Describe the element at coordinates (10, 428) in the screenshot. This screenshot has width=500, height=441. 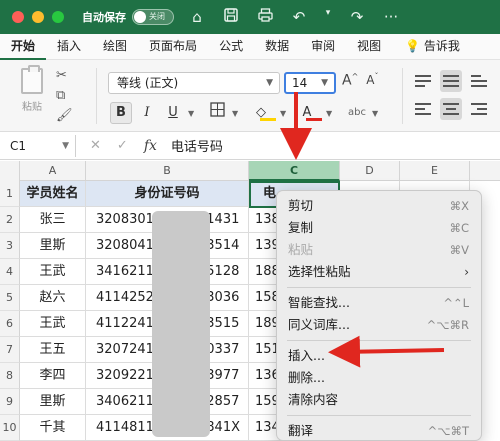
I see `row-header: 10` at that location.